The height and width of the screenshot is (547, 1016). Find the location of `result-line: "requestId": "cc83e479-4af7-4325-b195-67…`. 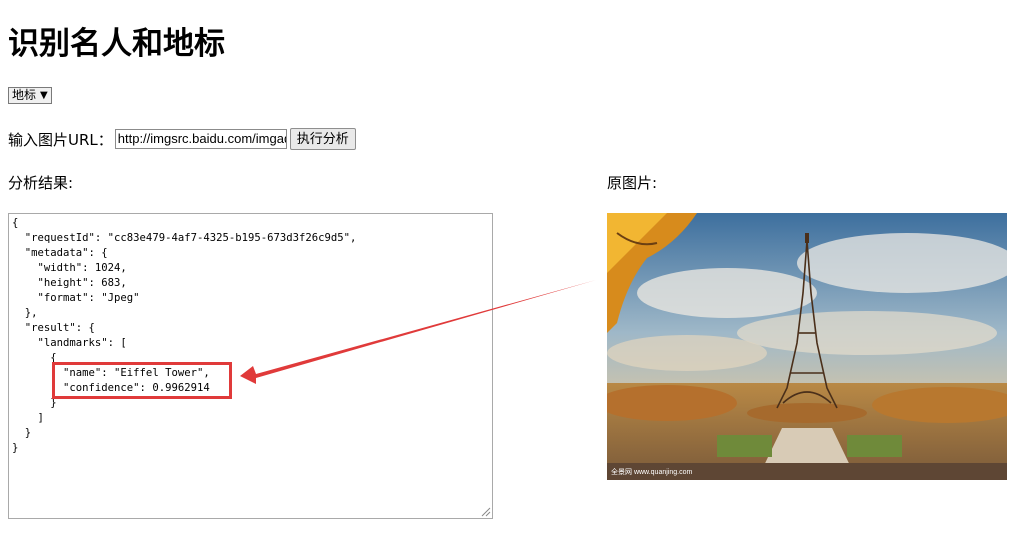

result-line: "requestId": "cc83e479-4af7-4325-b195-67… is located at coordinates (184, 238).